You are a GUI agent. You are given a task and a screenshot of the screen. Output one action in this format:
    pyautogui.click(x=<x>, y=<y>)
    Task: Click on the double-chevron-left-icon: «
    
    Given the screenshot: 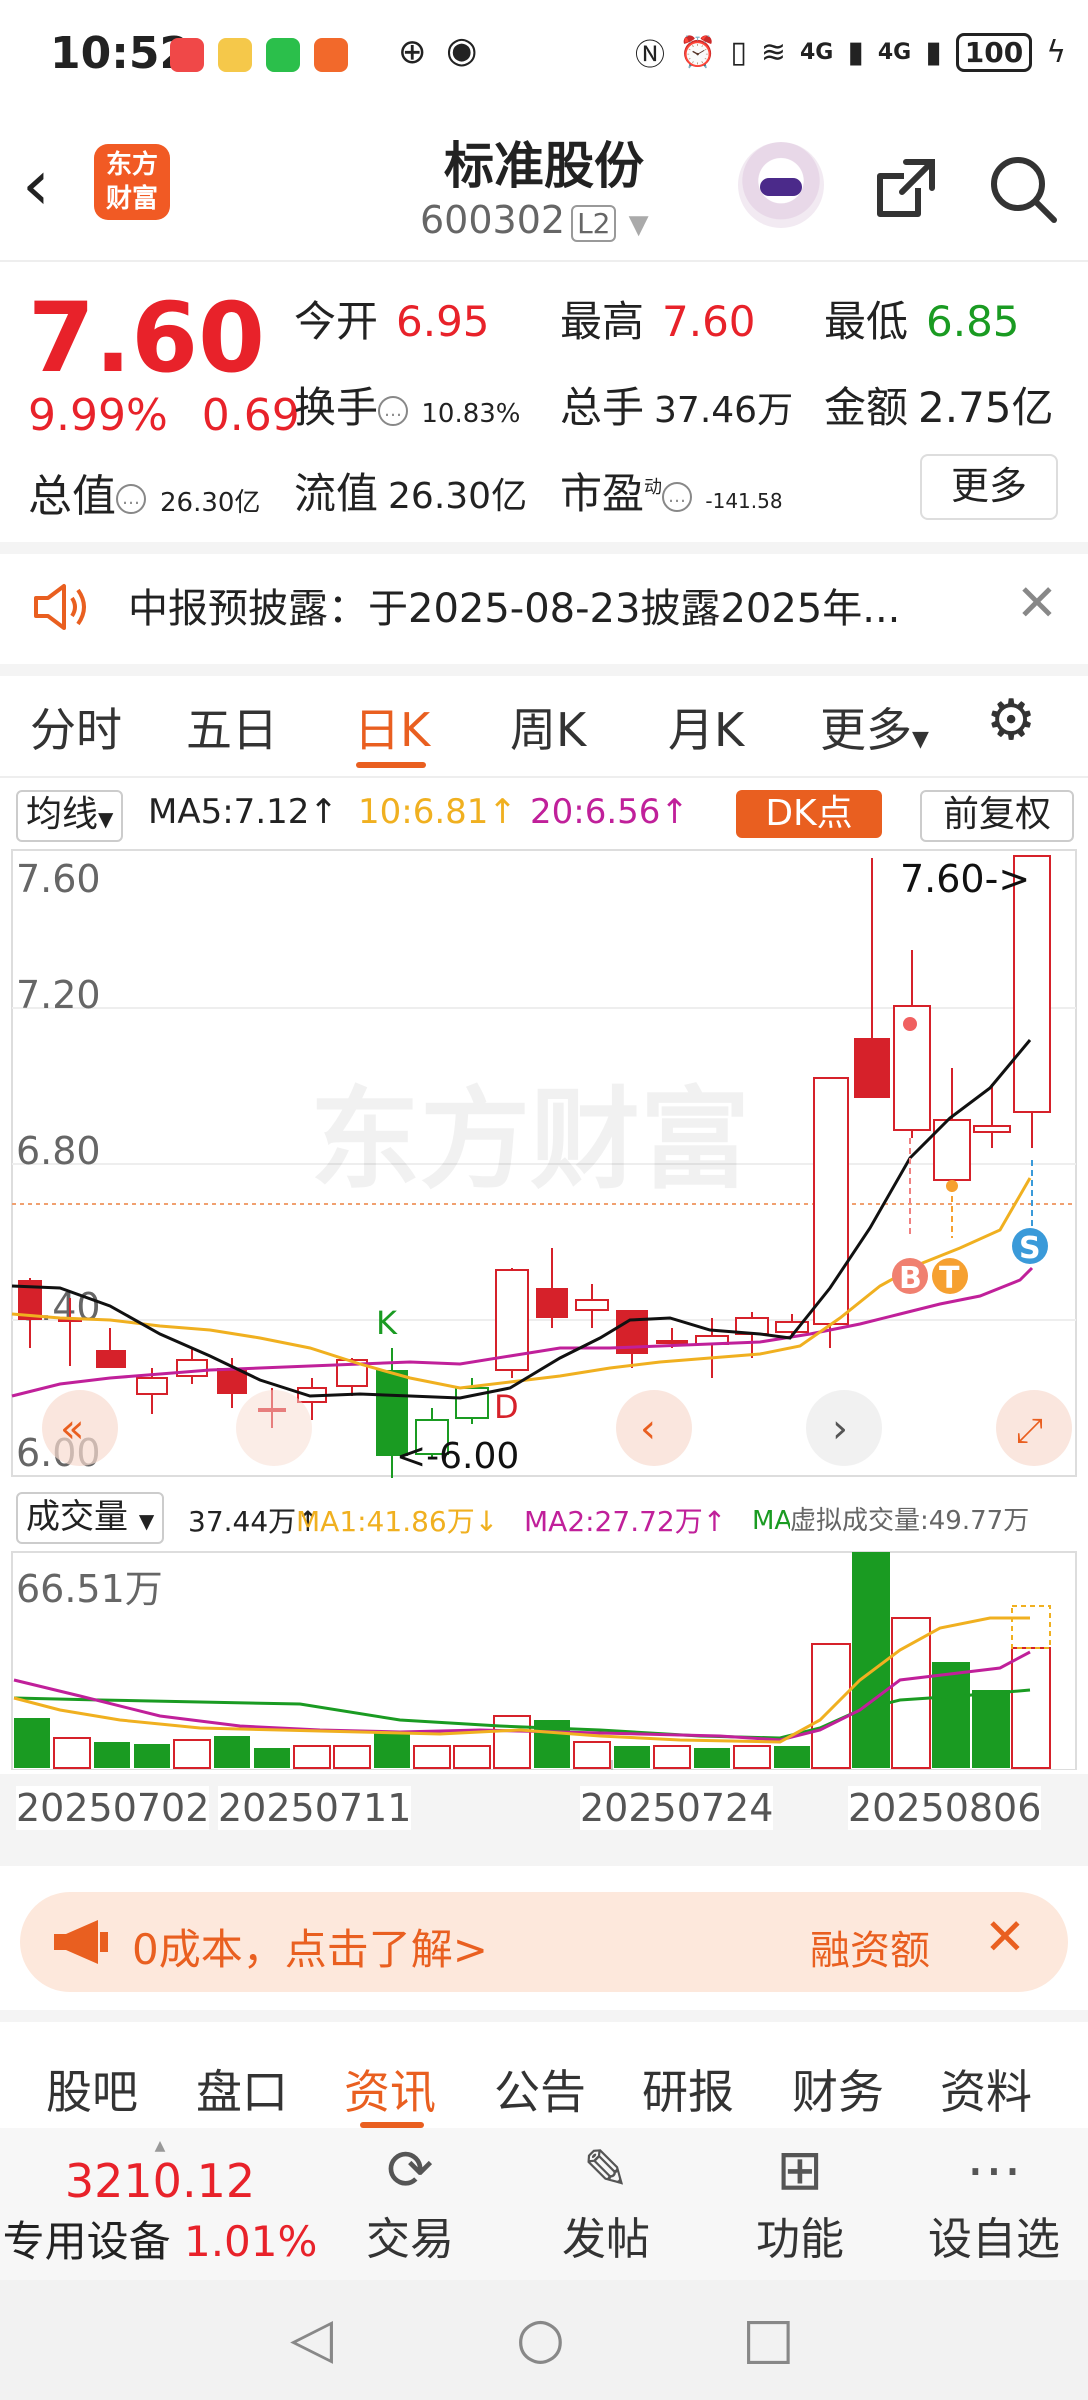 What is the action you would take?
    pyautogui.click(x=72, y=1429)
    